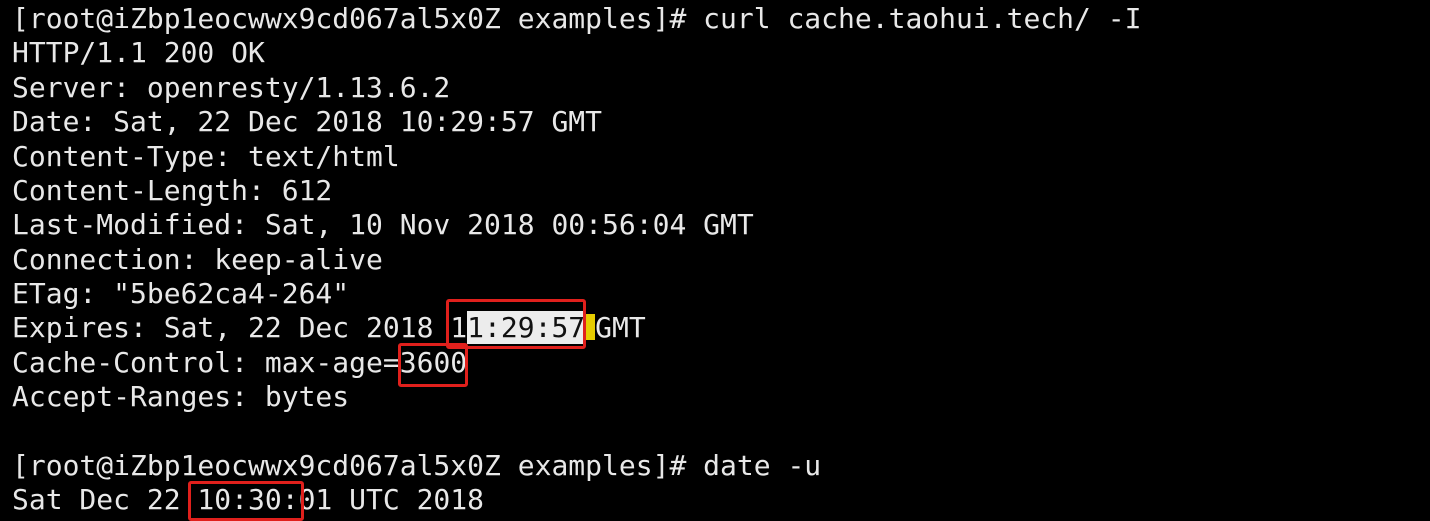 Image resolution: width=1430 pixels, height=521 pixels. What do you see at coordinates (433, 365) in the screenshot?
I see `highlight-box-max-age` at bounding box center [433, 365].